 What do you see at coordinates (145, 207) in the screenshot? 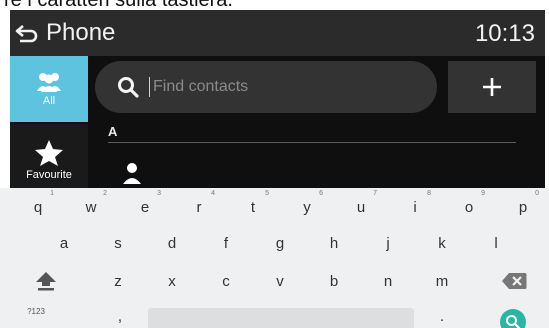
I see `key-e: e3` at bounding box center [145, 207].